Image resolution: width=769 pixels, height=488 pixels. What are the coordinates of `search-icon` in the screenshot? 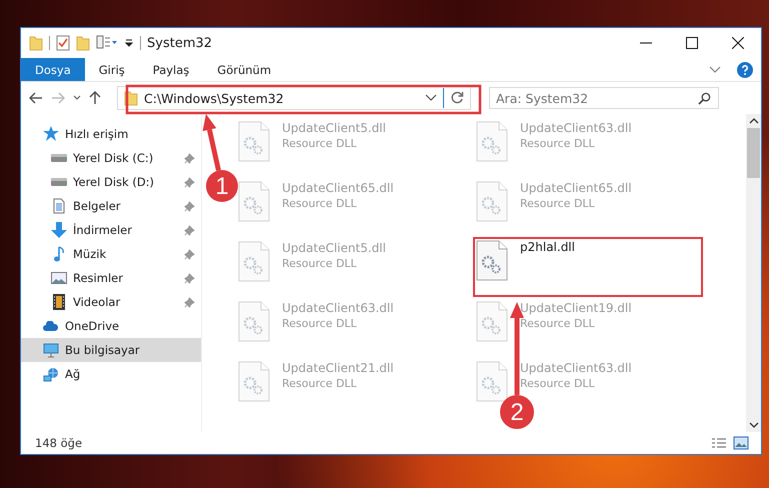 It's located at (704, 98).